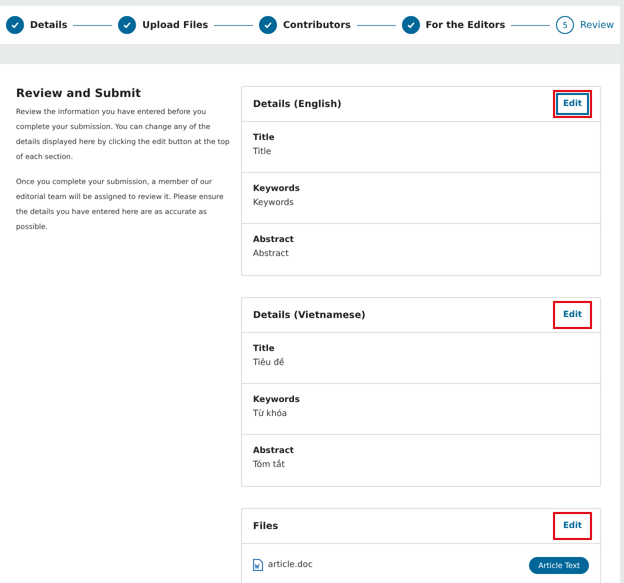 The image size is (624, 583). I want to click on step-tab: Upload Files, so click(175, 25).